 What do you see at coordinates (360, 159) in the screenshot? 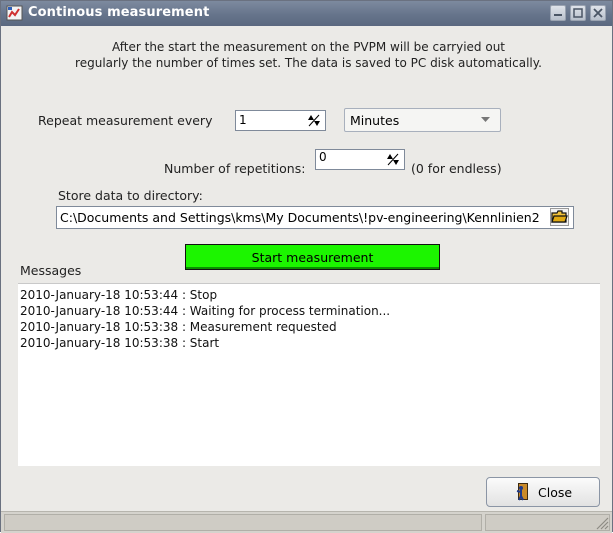
I see `repetitions-stepper: 0` at bounding box center [360, 159].